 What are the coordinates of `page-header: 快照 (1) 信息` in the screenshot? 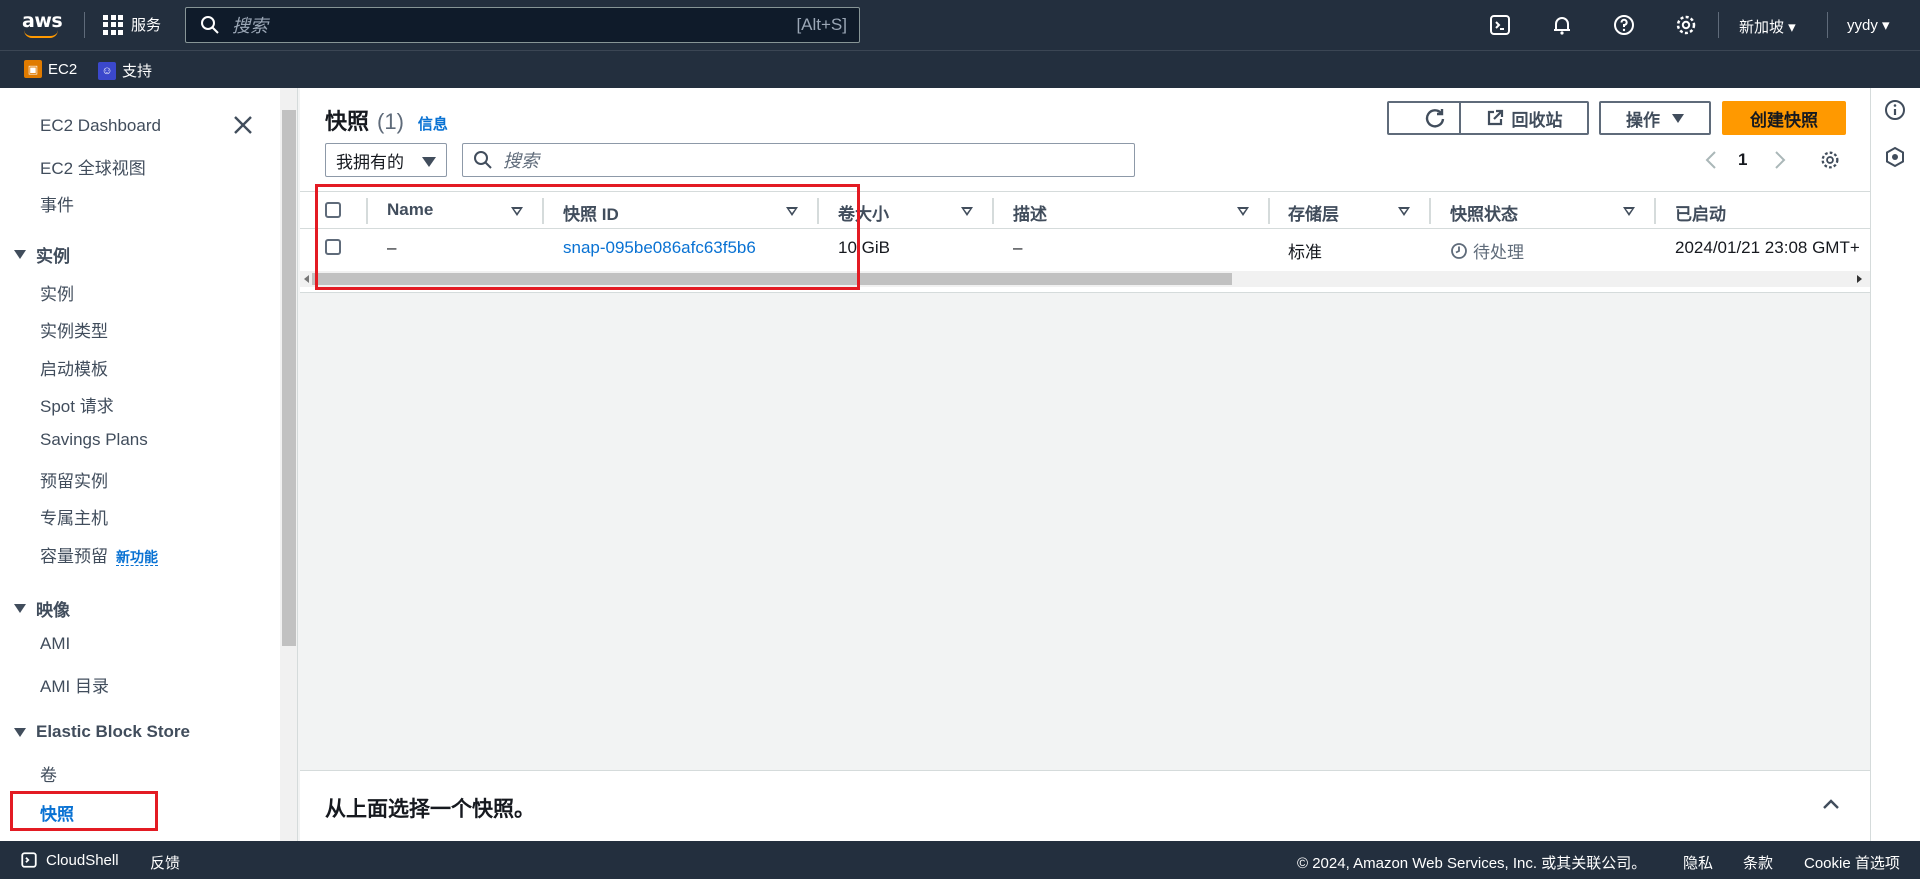 It's located at (386, 120).